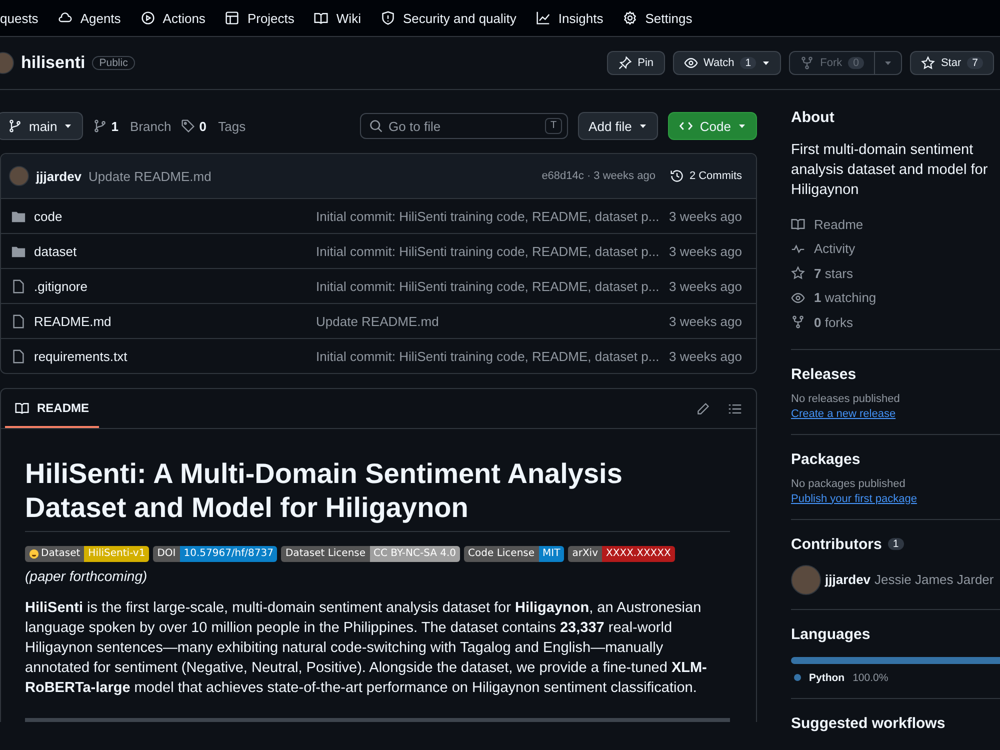  I want to click on commit-author: jjjardev, so click(59, 176).